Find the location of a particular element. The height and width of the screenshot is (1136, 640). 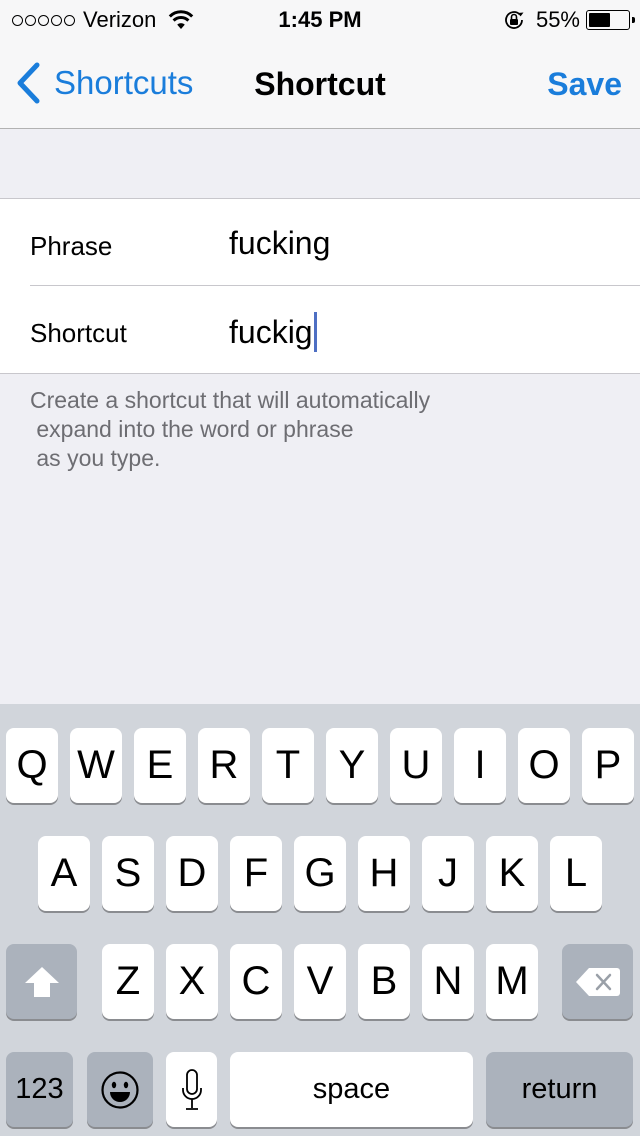

phrase-label: Phrase is located at coordinates (71, 246).